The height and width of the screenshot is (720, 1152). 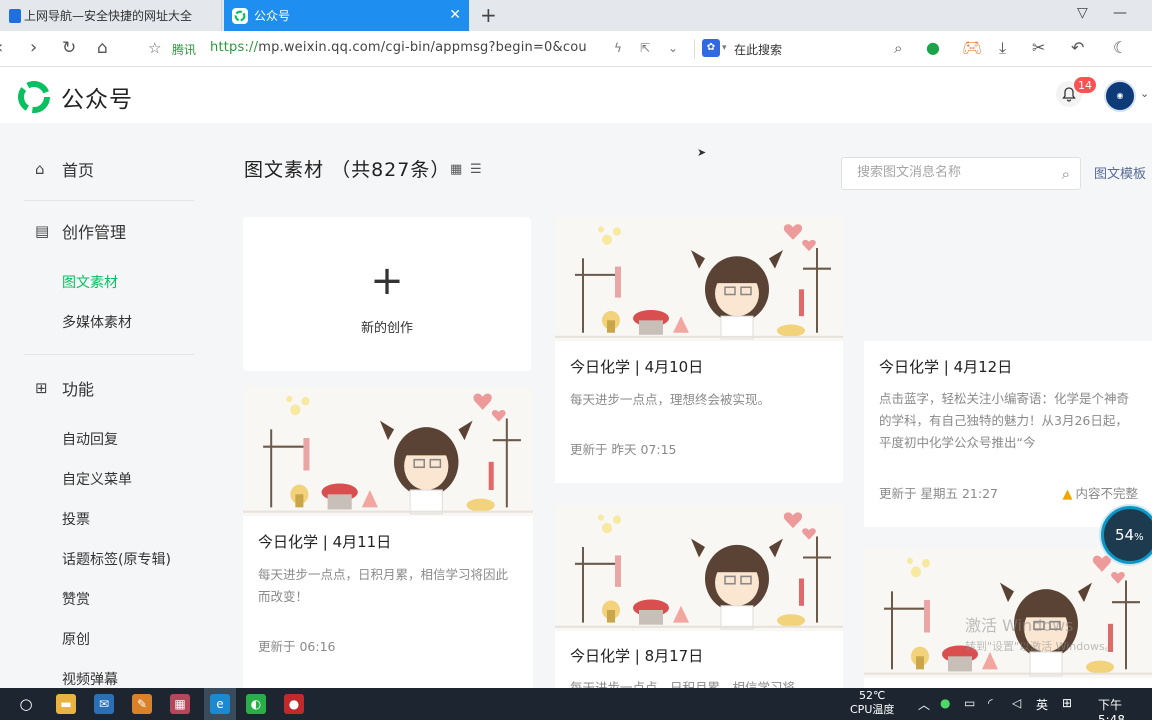 I want to click on sidebar-item-media: 多媒体素材, so click(x=97, y=322).